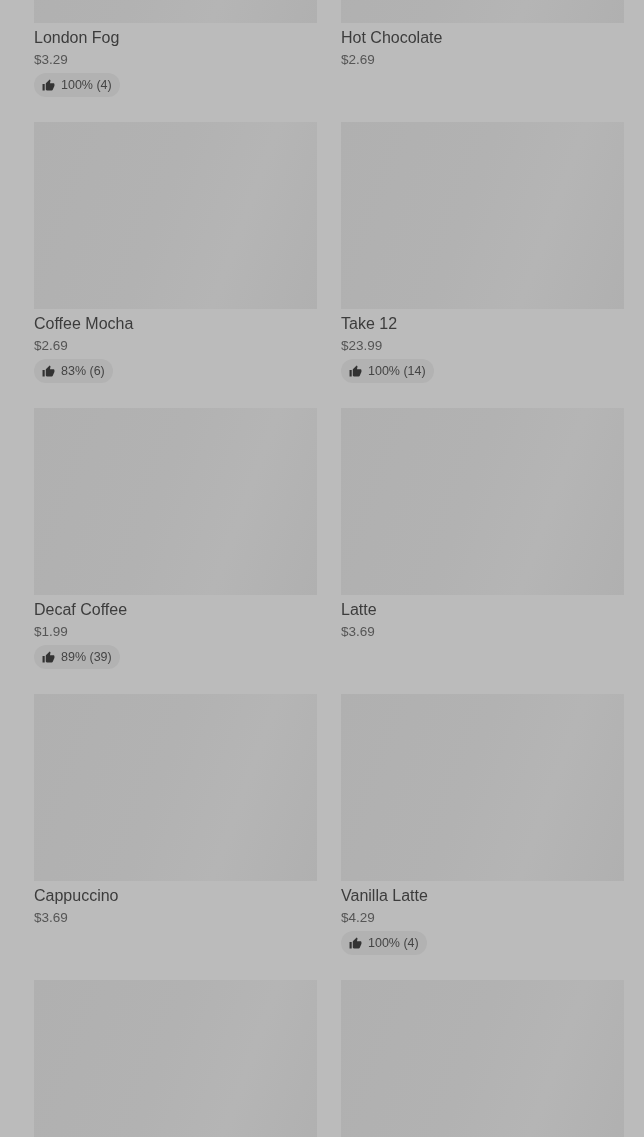  I want to click on product-price: $1.99, so click(51, 632).